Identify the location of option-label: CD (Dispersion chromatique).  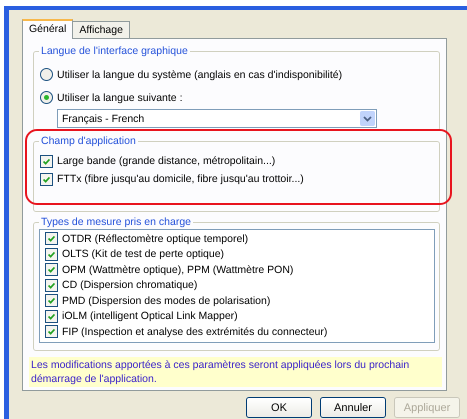
(130, 285).